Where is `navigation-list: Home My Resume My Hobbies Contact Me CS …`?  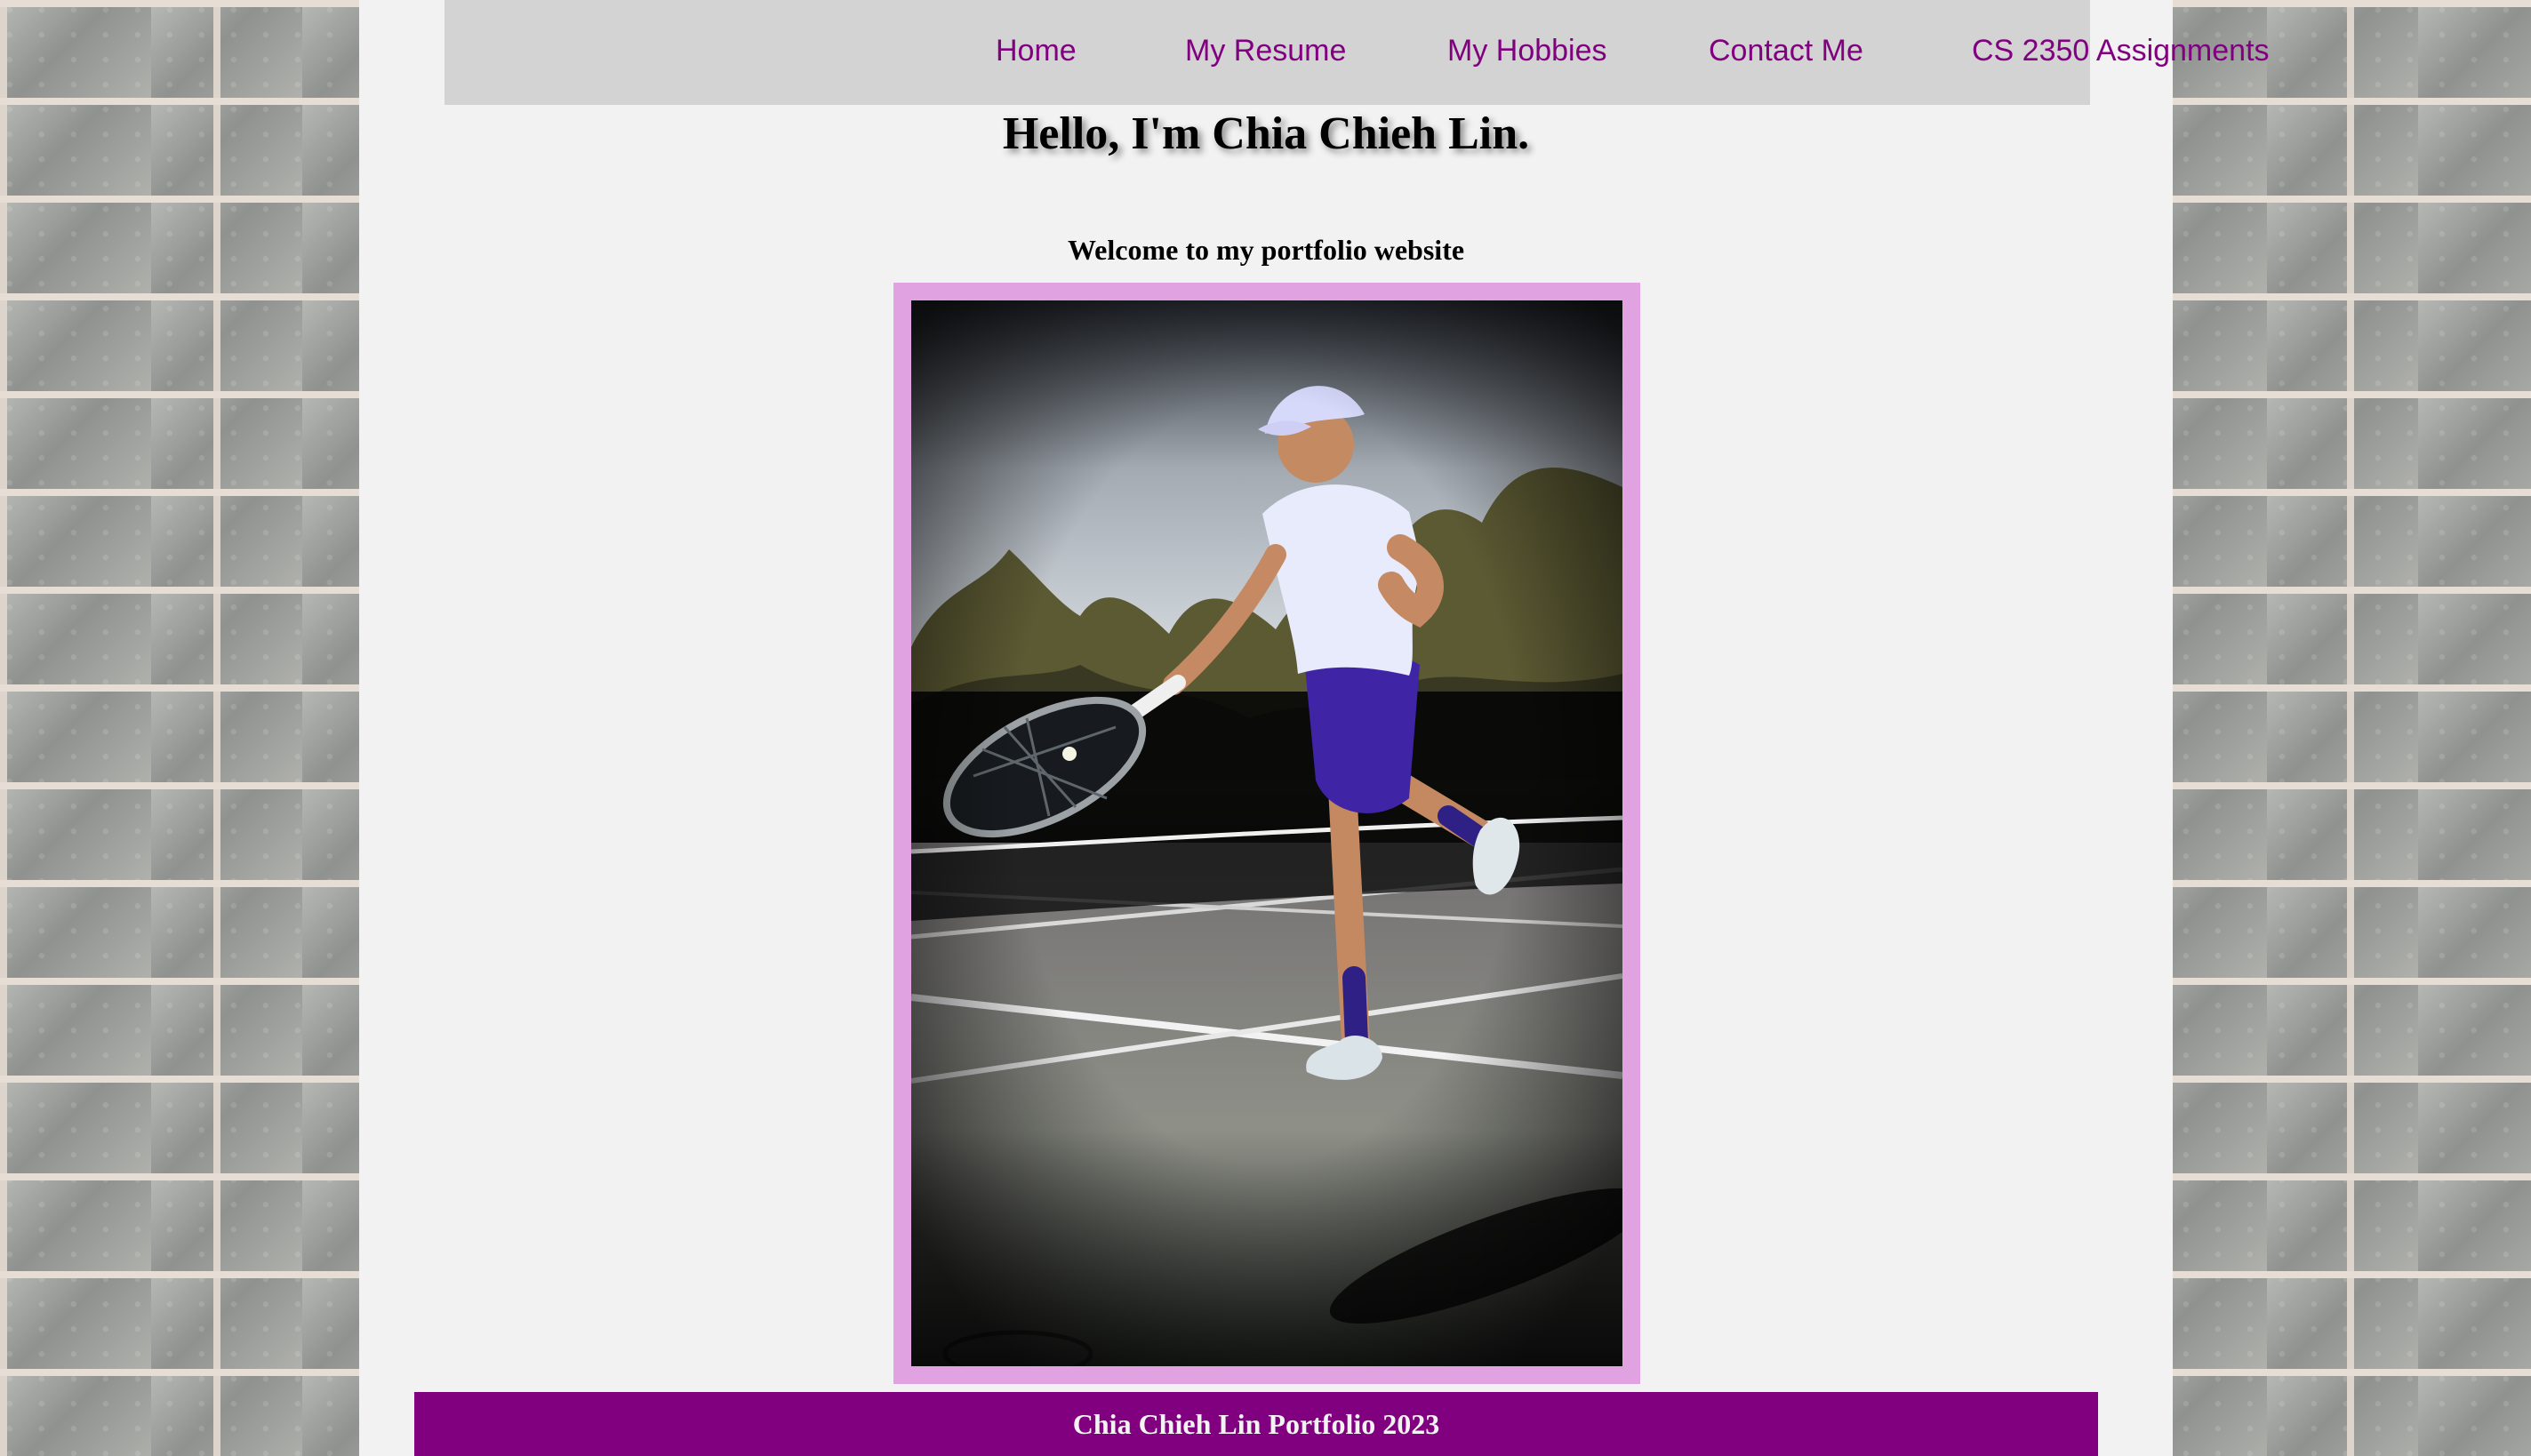
navigation-list: Home My Resume My Hobbies Contact Me CS … is located at coordinates (1358, 52).